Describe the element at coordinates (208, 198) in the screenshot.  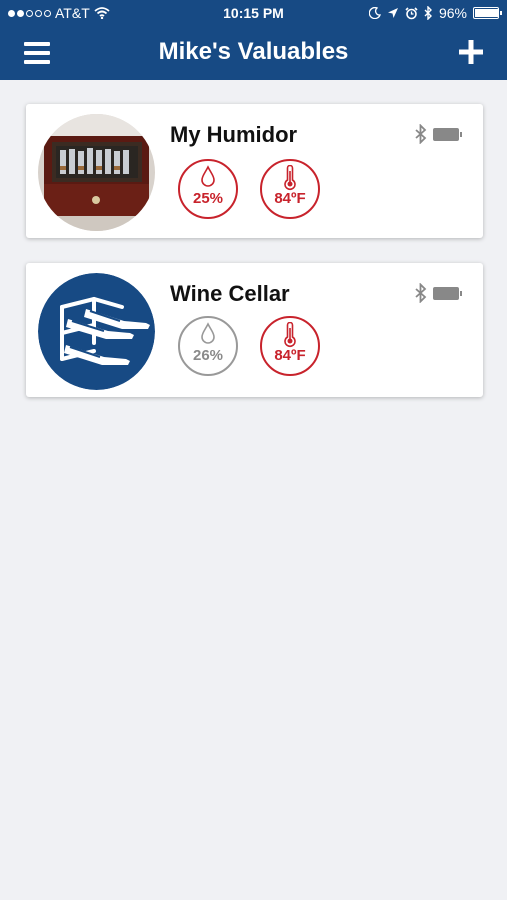
I see `humidity-value: 25%` at that location.